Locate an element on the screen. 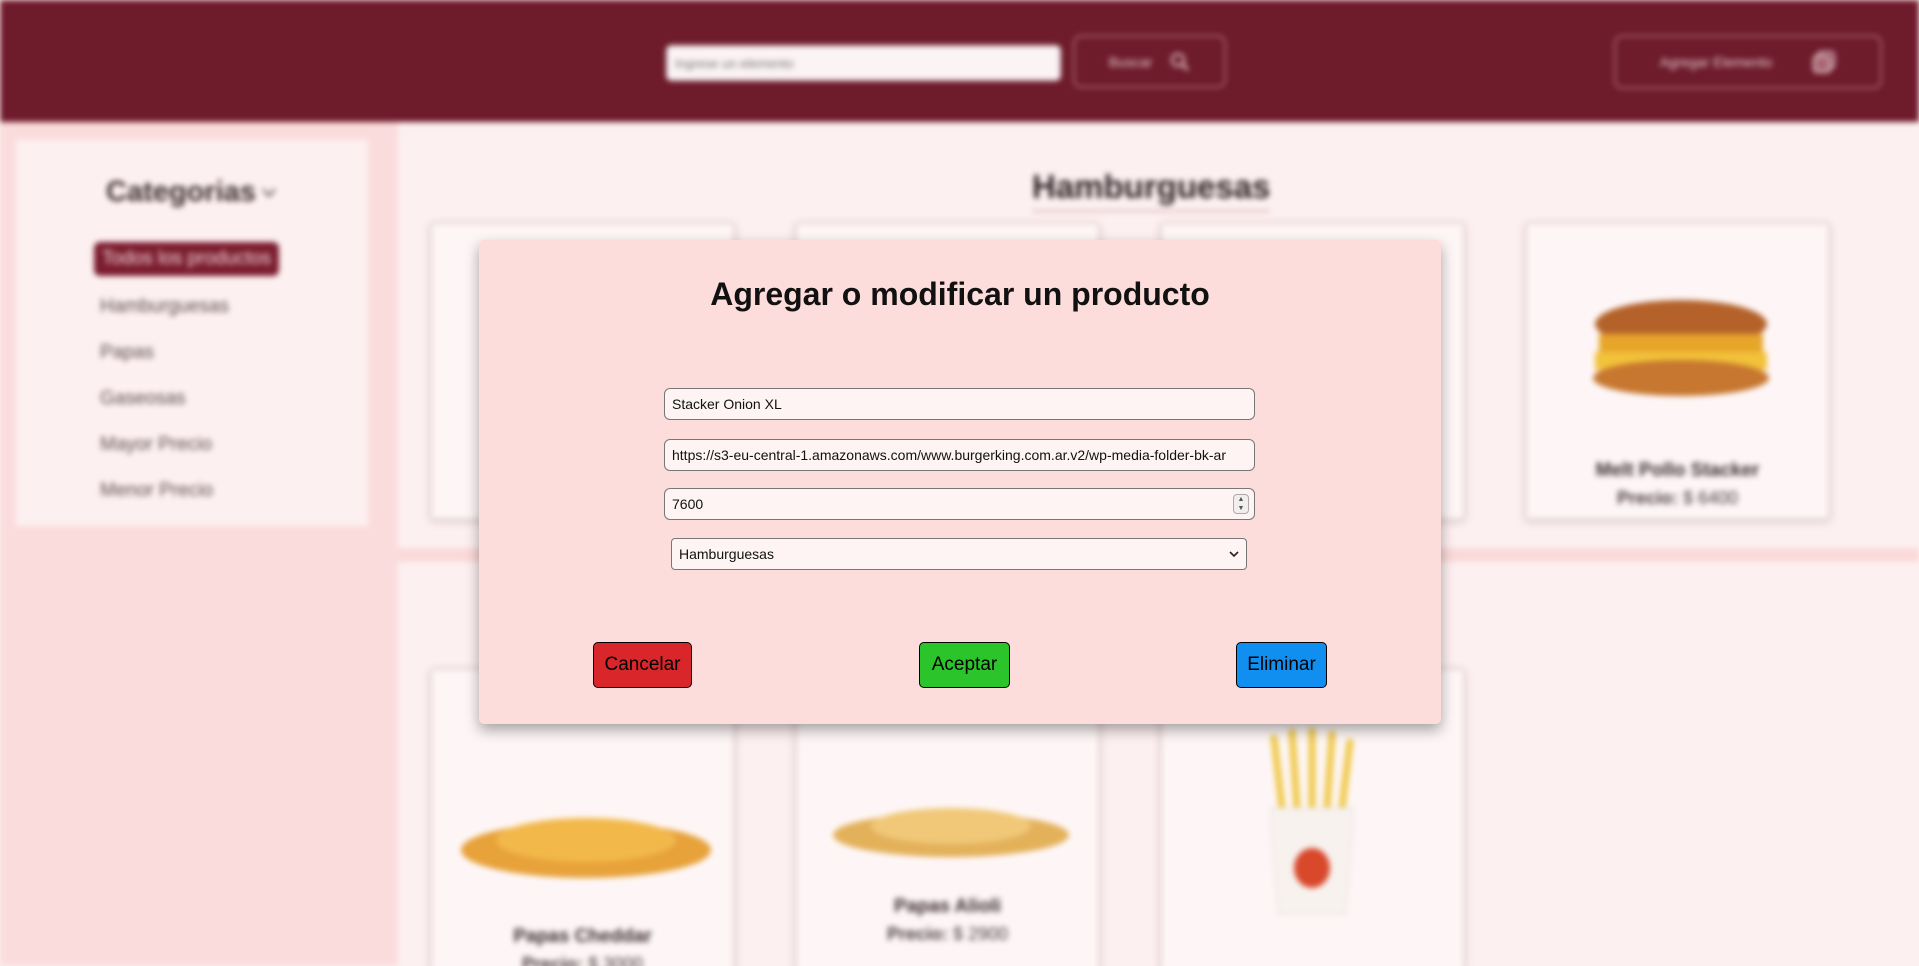 The height and width of the screenshot is (966, 1919). search-button-label: Buscar is located at coordinates (1130, 61).